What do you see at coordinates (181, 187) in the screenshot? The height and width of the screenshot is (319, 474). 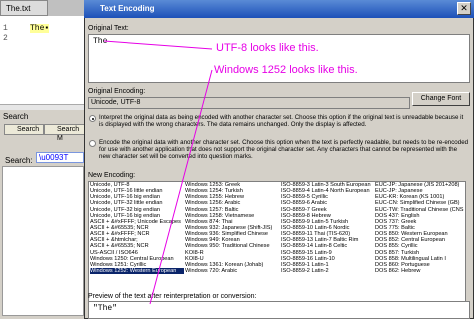 I see `win1252-arrow-line` at bounding box center [181, 187].